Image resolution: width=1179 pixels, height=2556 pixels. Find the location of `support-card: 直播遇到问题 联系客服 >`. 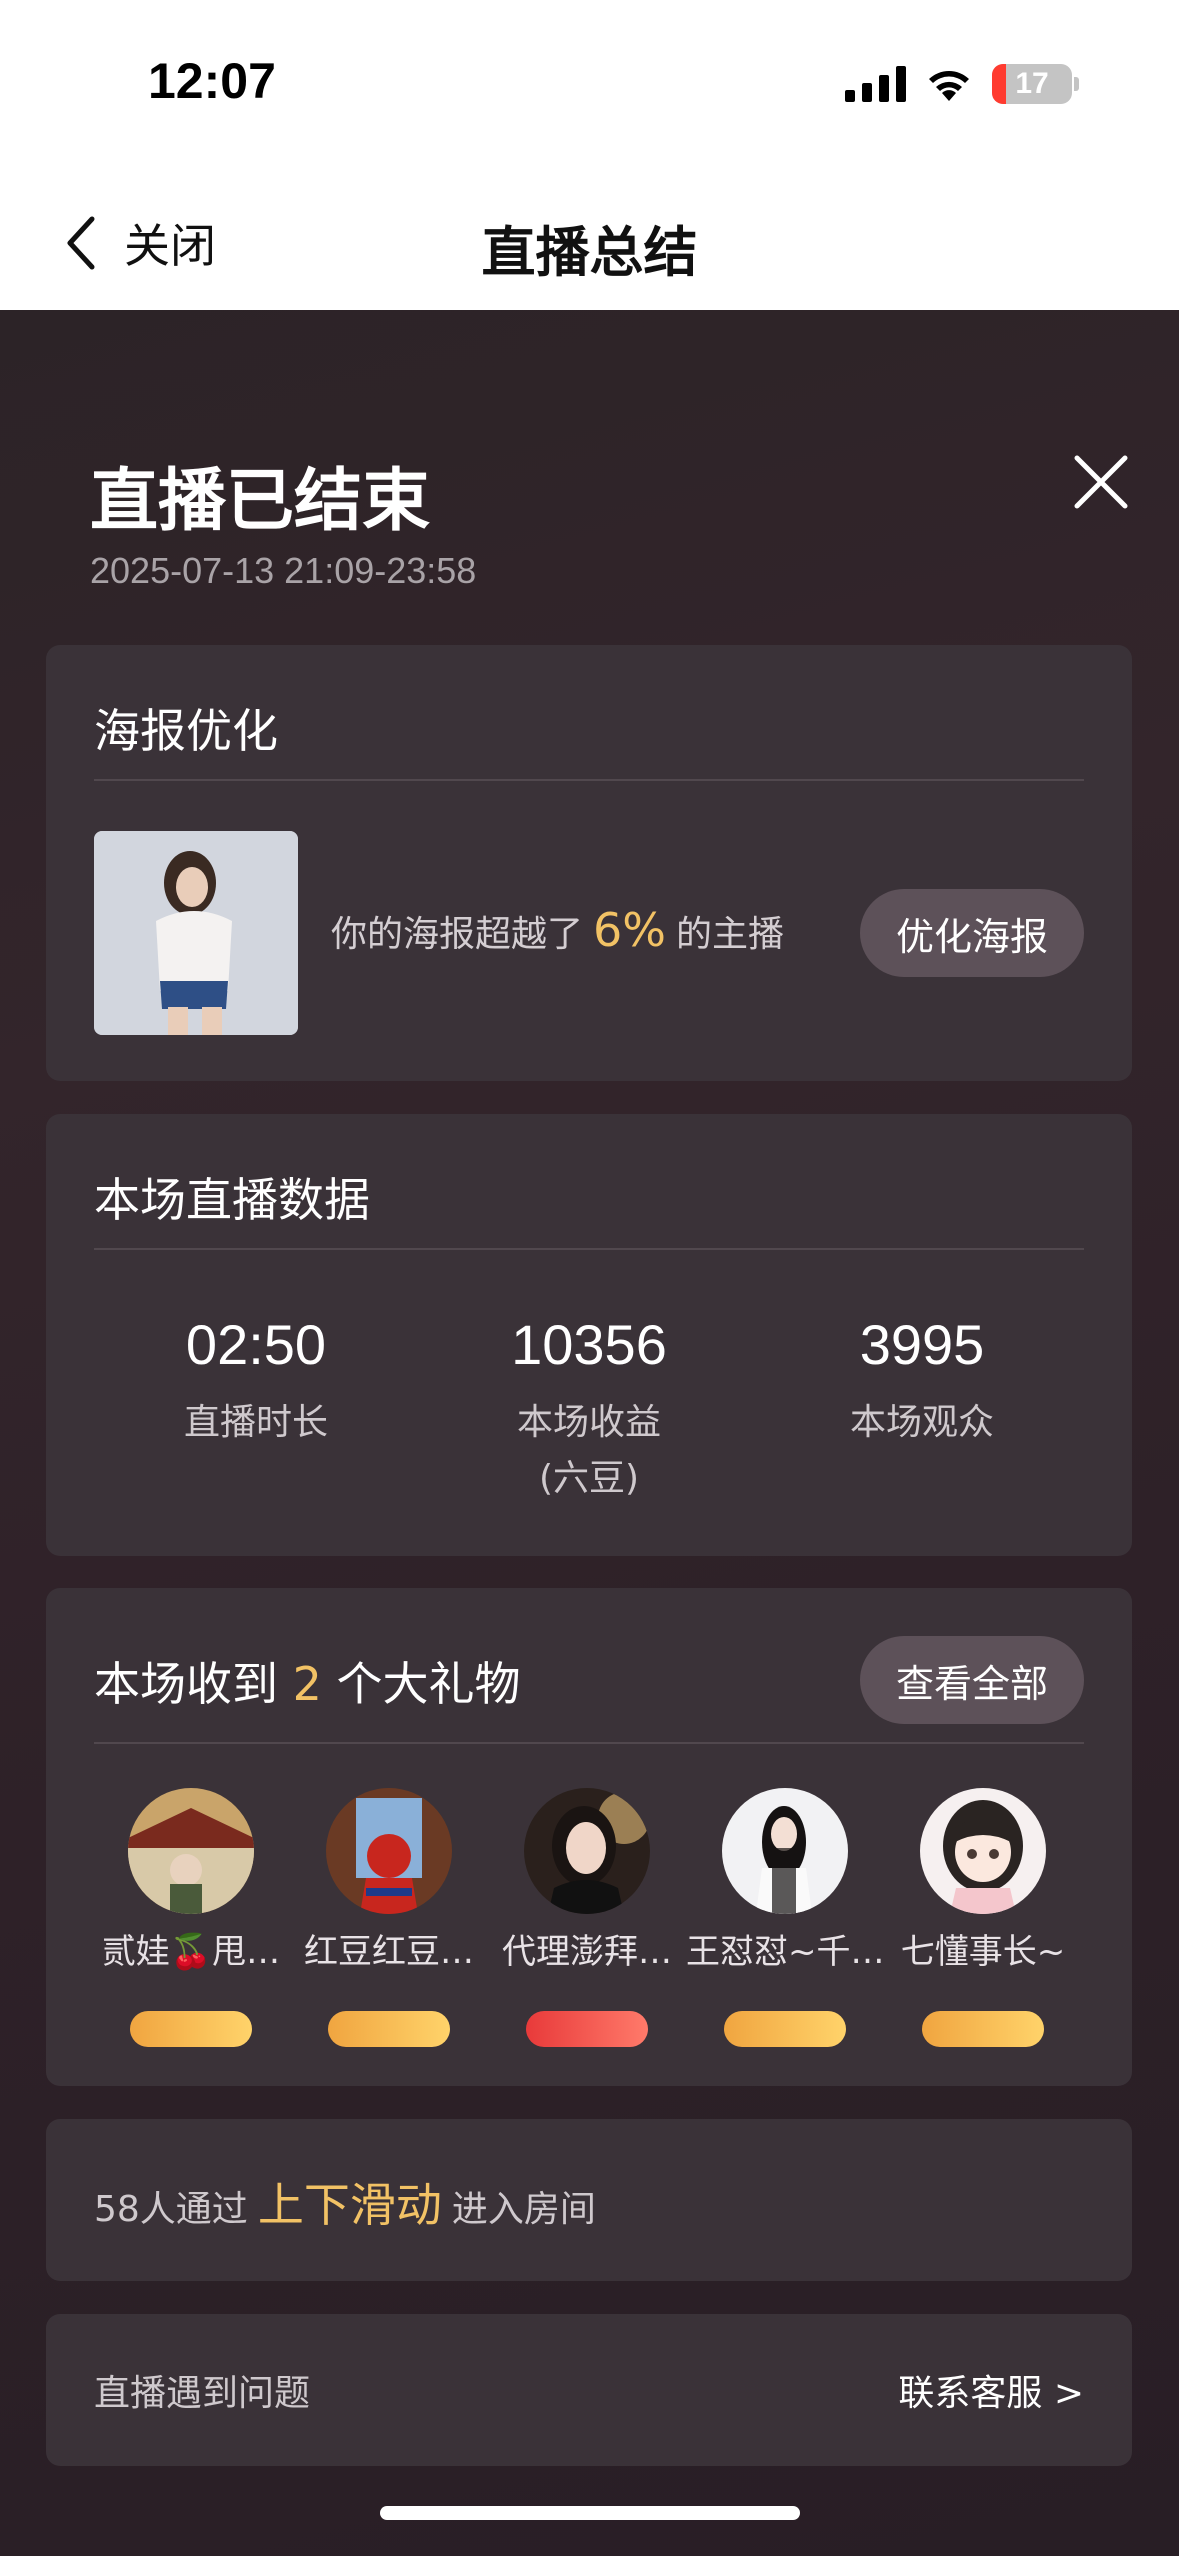

support-card: 直播遇到问题 联系客服 > is located at coordinates (589, 2390).